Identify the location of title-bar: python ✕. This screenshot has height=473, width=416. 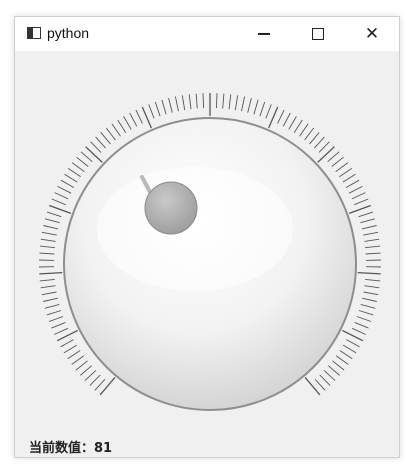
(207, 34).